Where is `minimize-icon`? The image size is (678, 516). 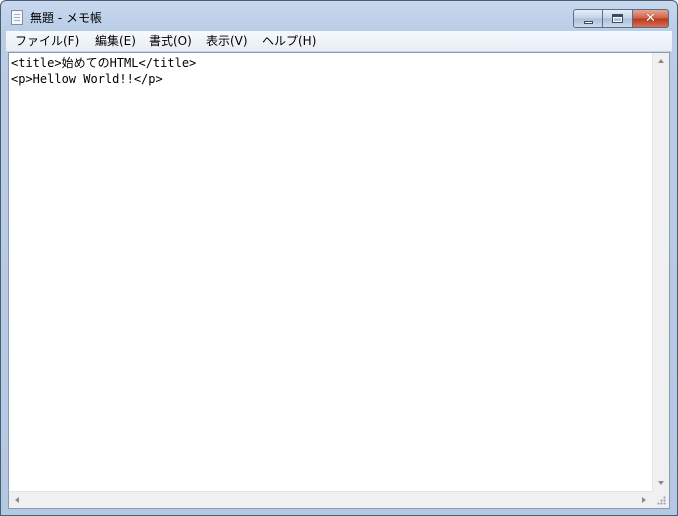 minimize-icon is located at coordinates (588, 22).